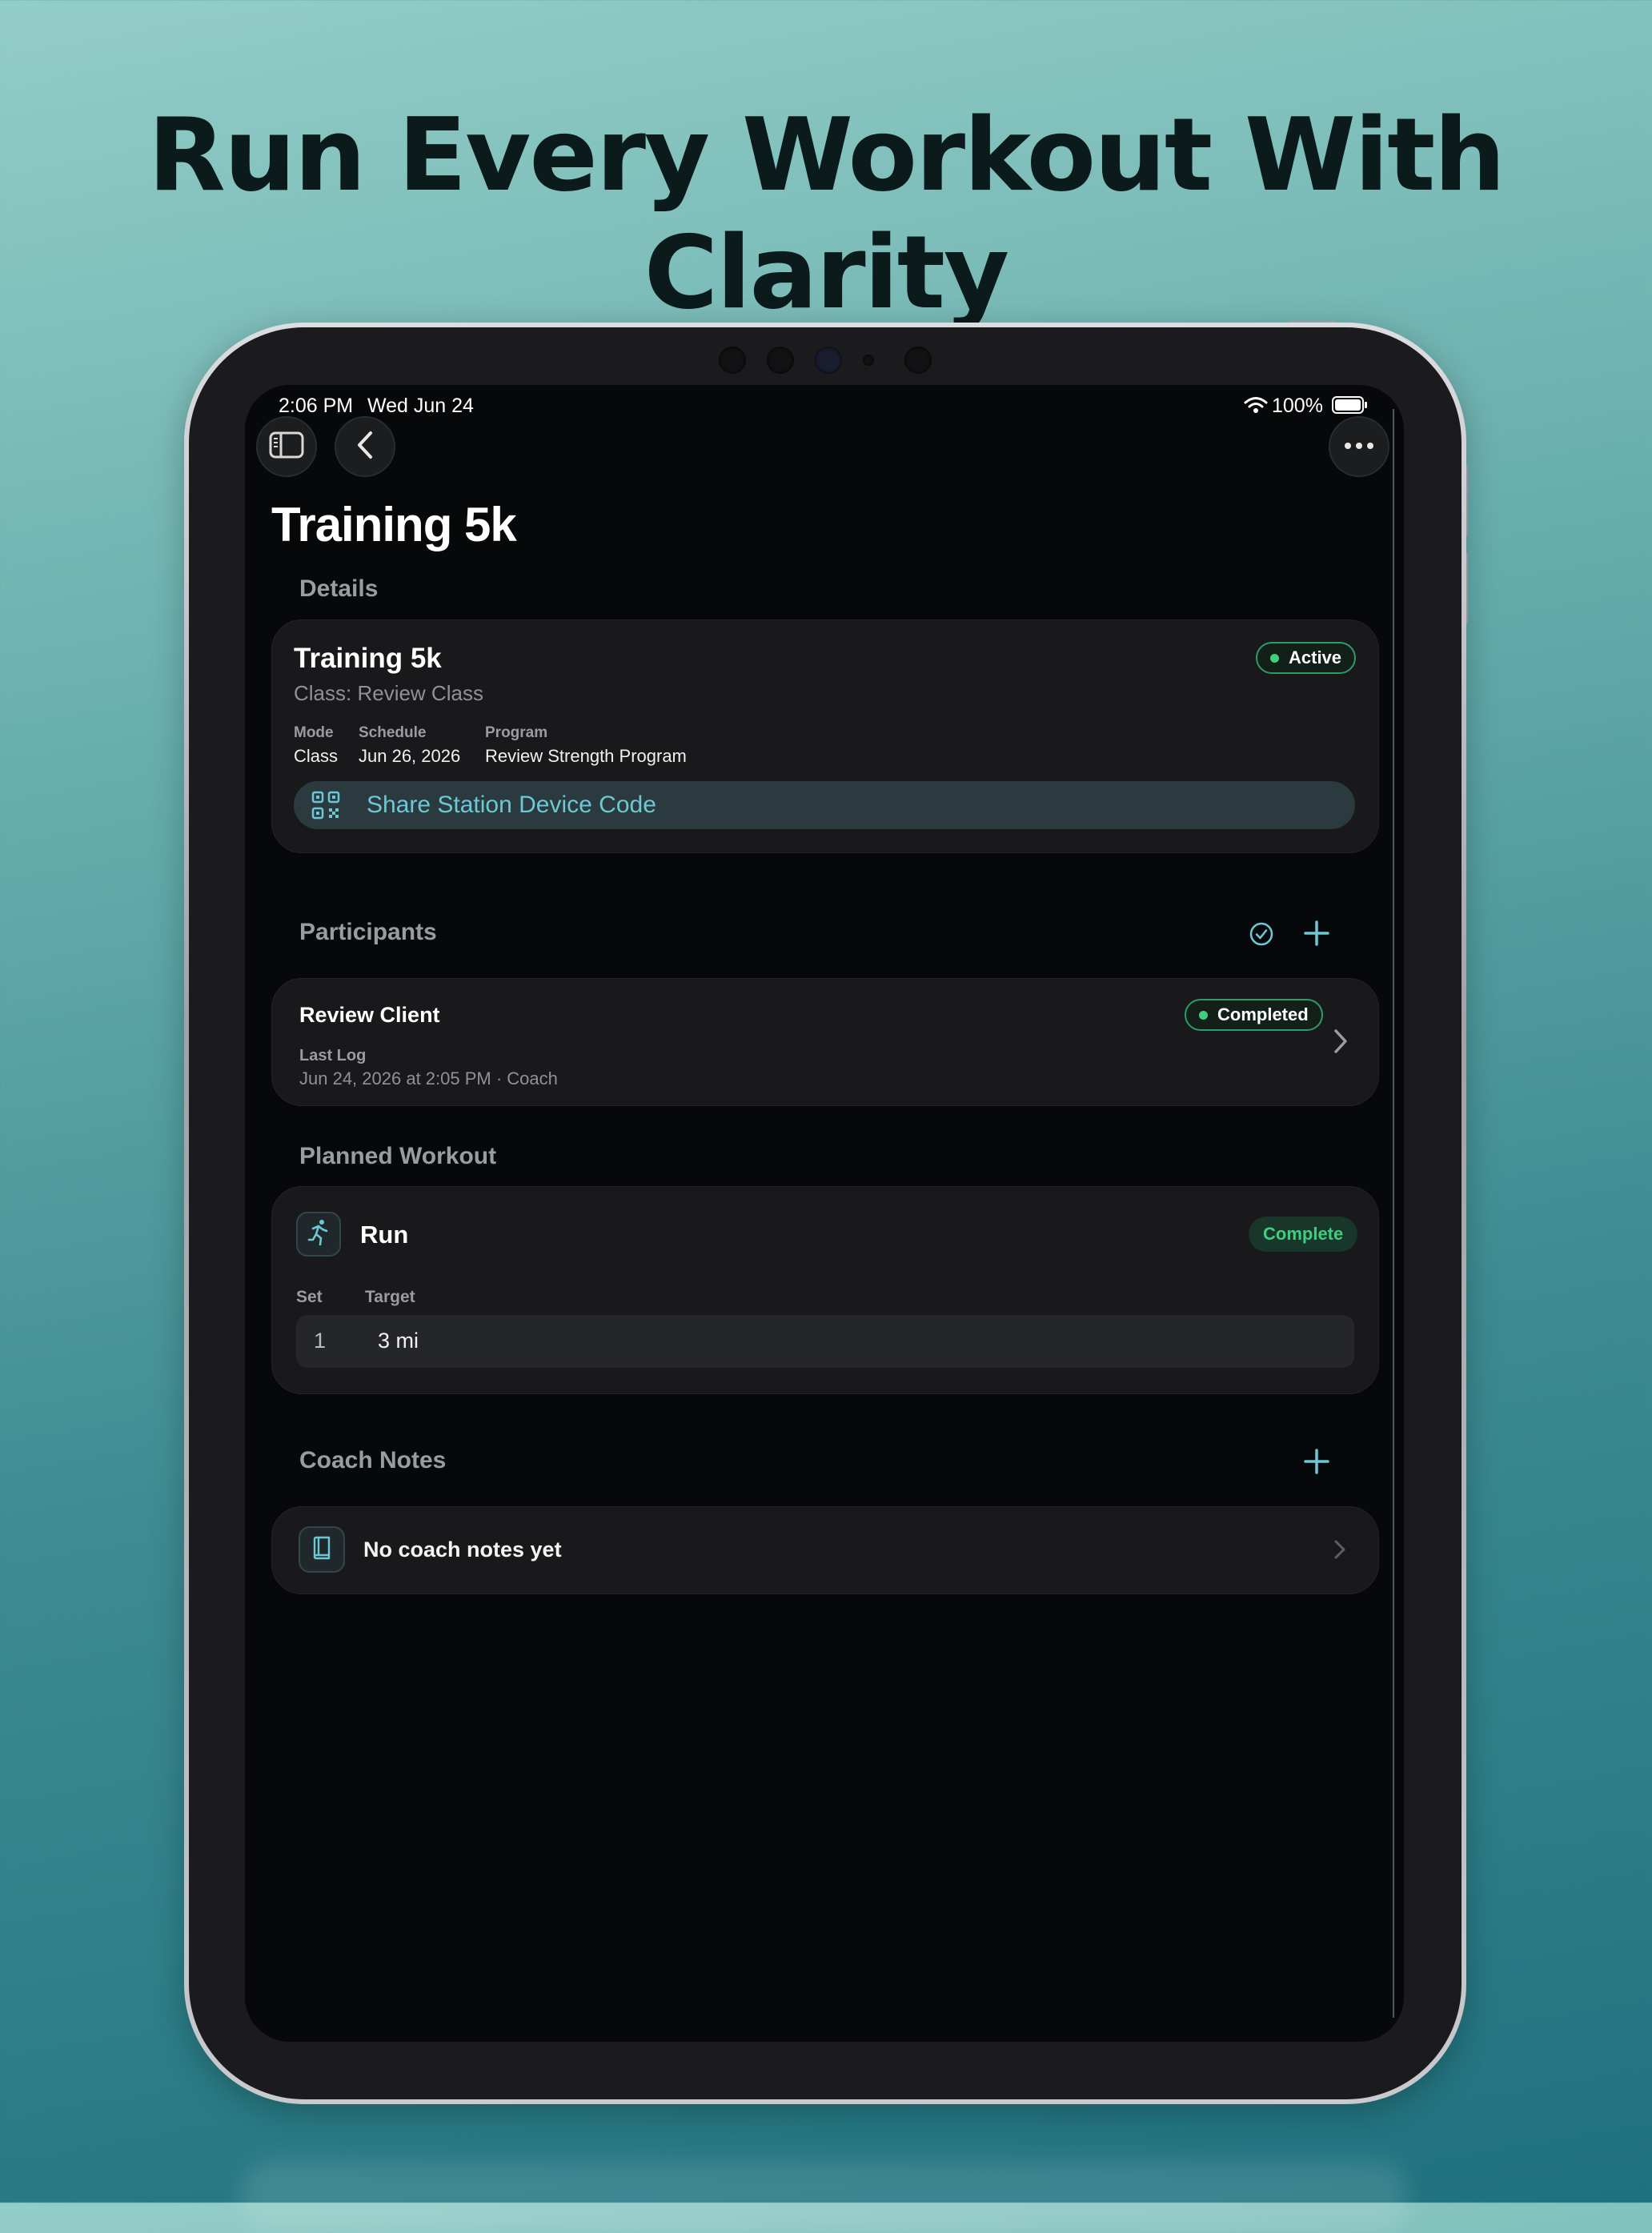  What do you see at coordinates (320, 1341) in the screenshot?
I see `set-number: 1` at bounding box center [320, 1341].